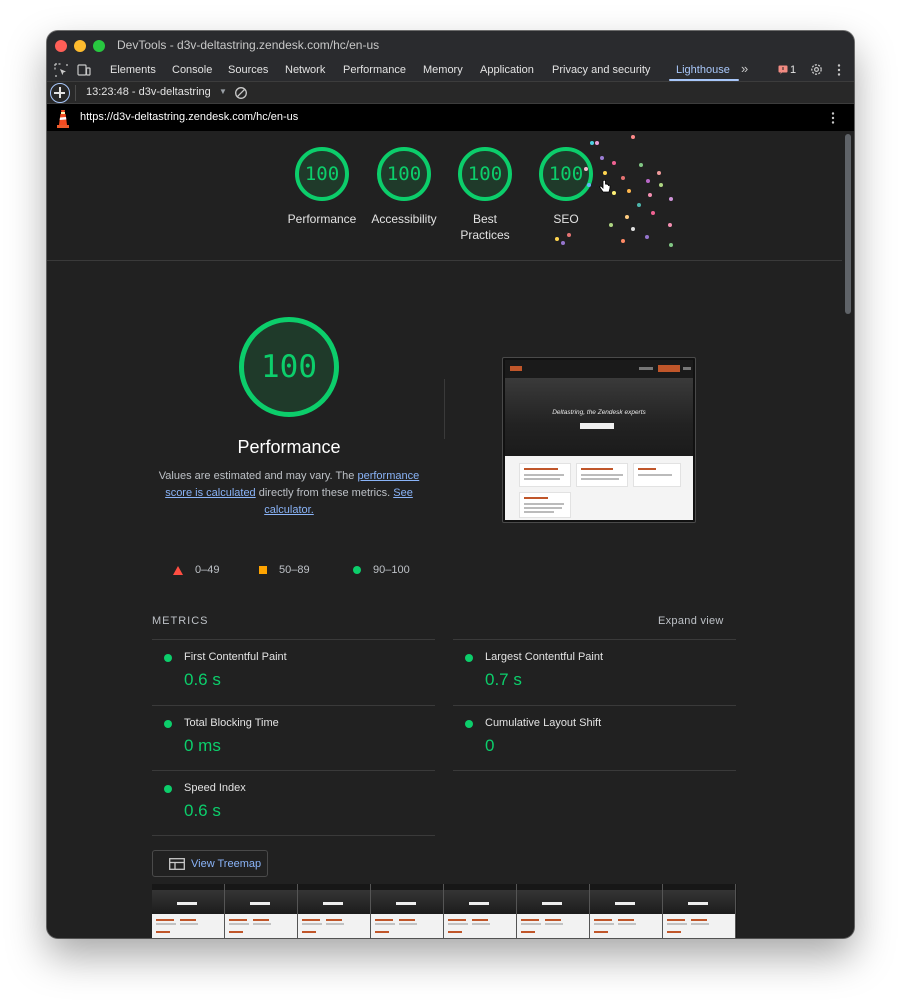 This screenshot has height=1000, width=901. Describe the element at coordinates (848, 224) in the screenshot. I see `scrollbar-thumb` at that location.